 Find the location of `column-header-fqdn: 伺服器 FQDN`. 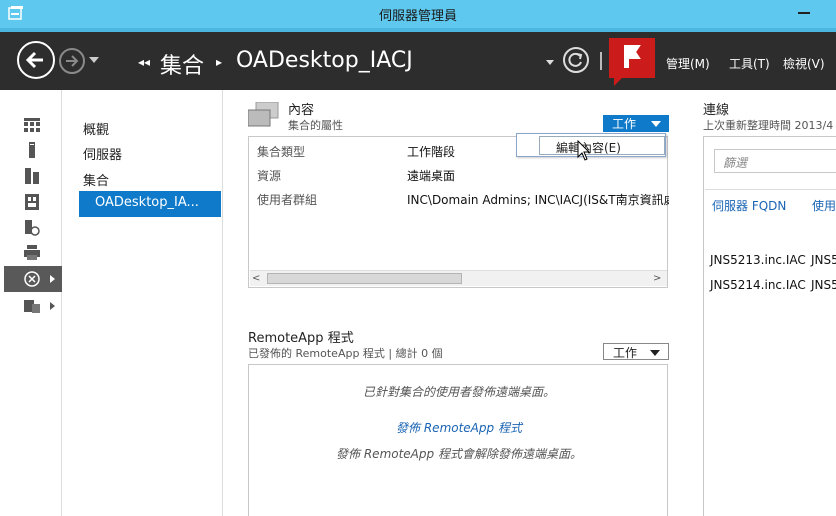

column-header-fqdn: 伺服器 FQDN is located at coordinates (749, 205).